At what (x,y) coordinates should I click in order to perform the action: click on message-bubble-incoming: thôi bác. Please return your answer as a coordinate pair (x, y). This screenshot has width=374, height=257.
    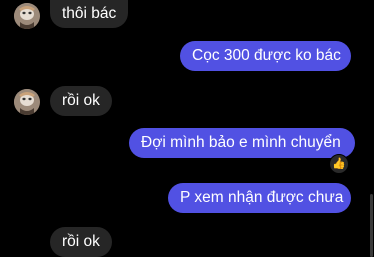
    Looking at the image, I should click on (89, 14).